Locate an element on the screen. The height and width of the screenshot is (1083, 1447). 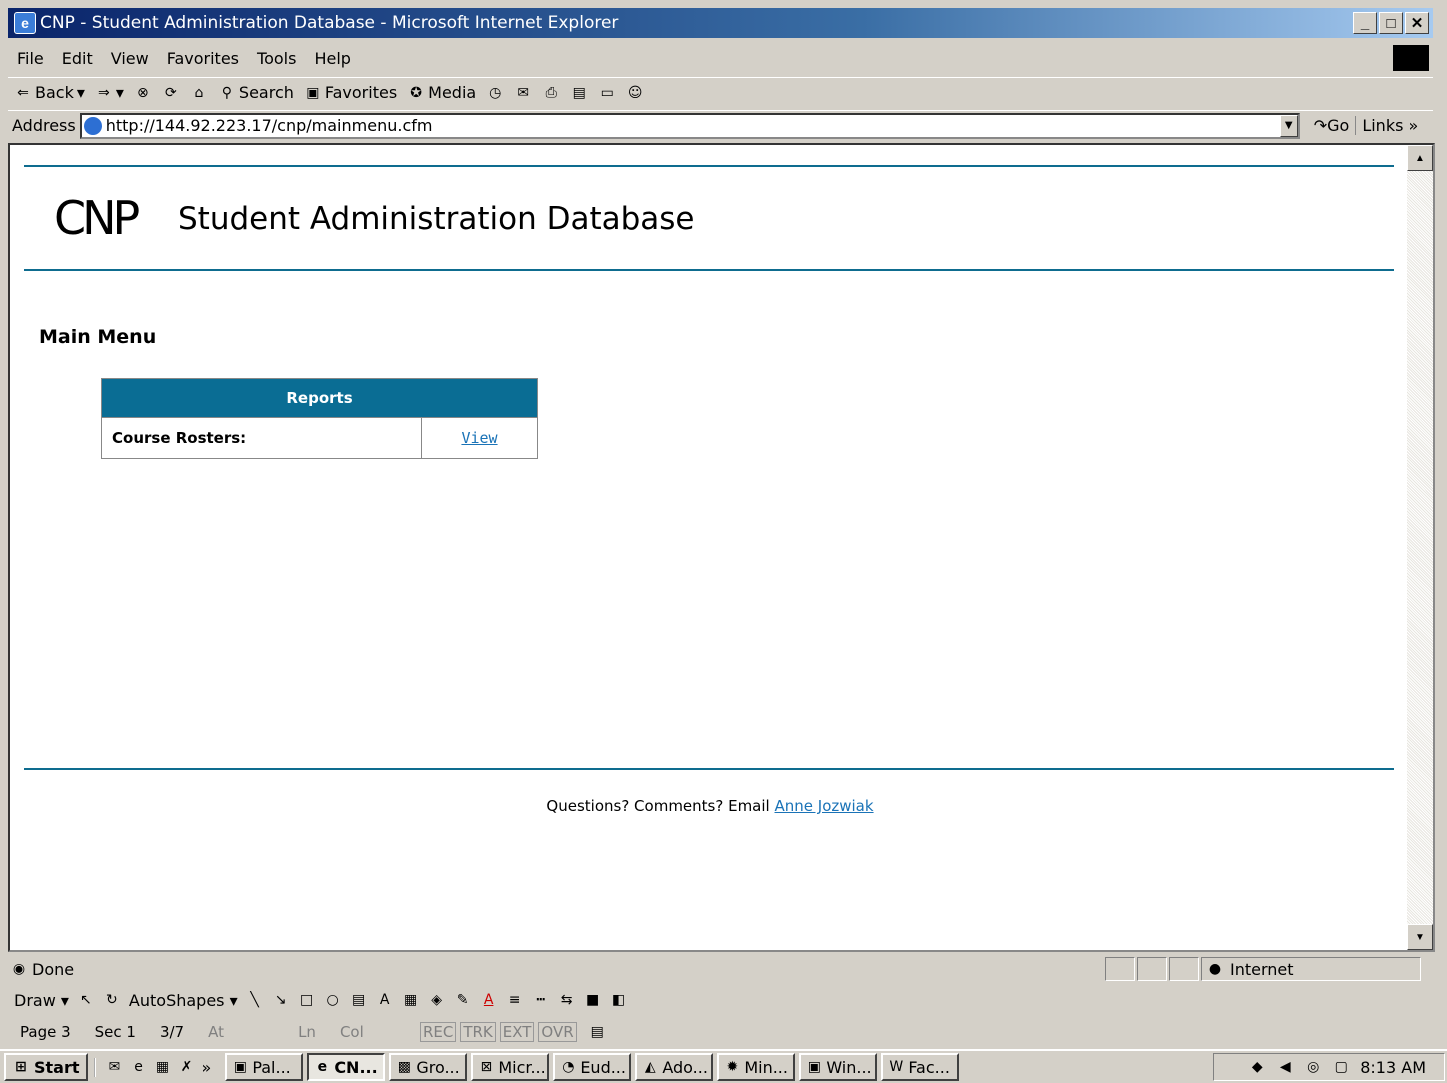
print-icon: ⎙ is located at coordinates (551, 93).